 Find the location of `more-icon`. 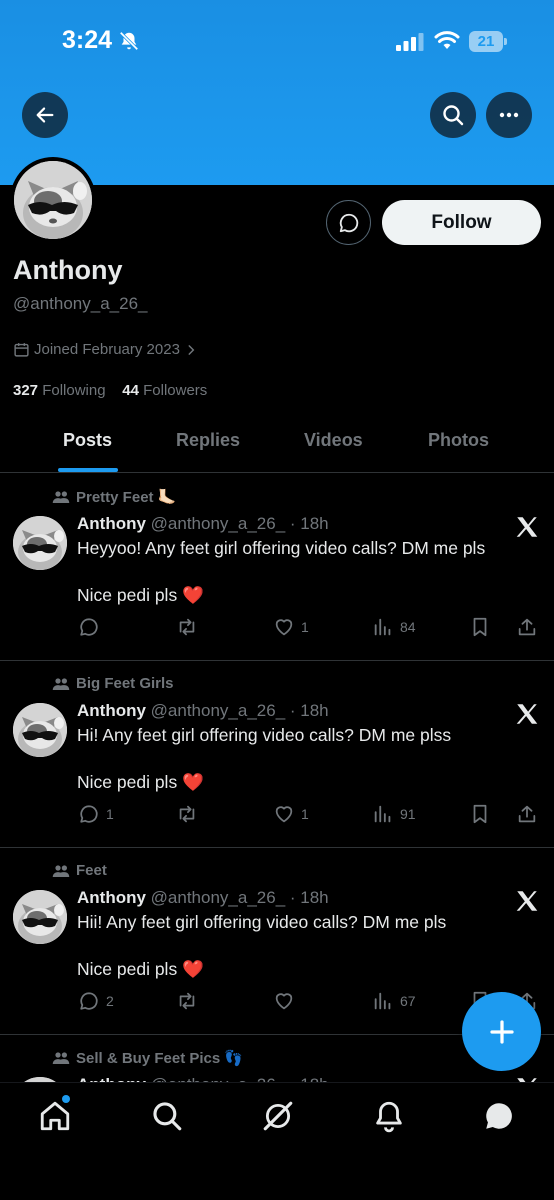

more-icon is located at coordinates (509, 115).